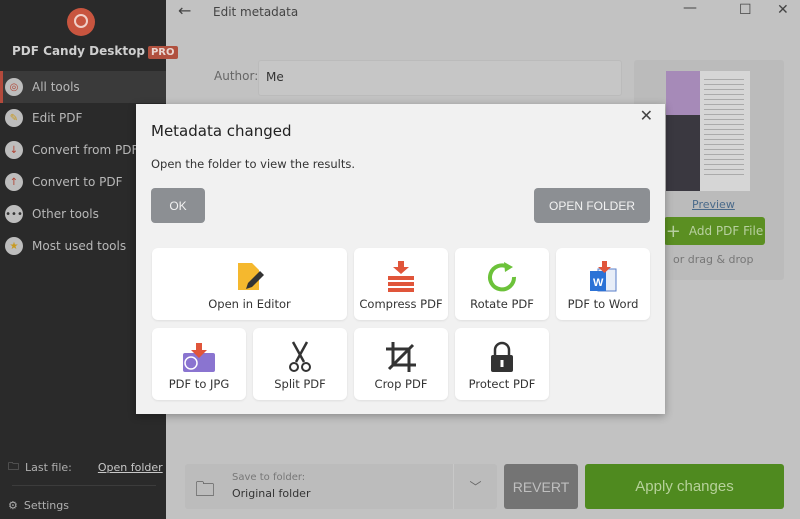  I want to click on pro-badge: PRO, so click(162, 52).